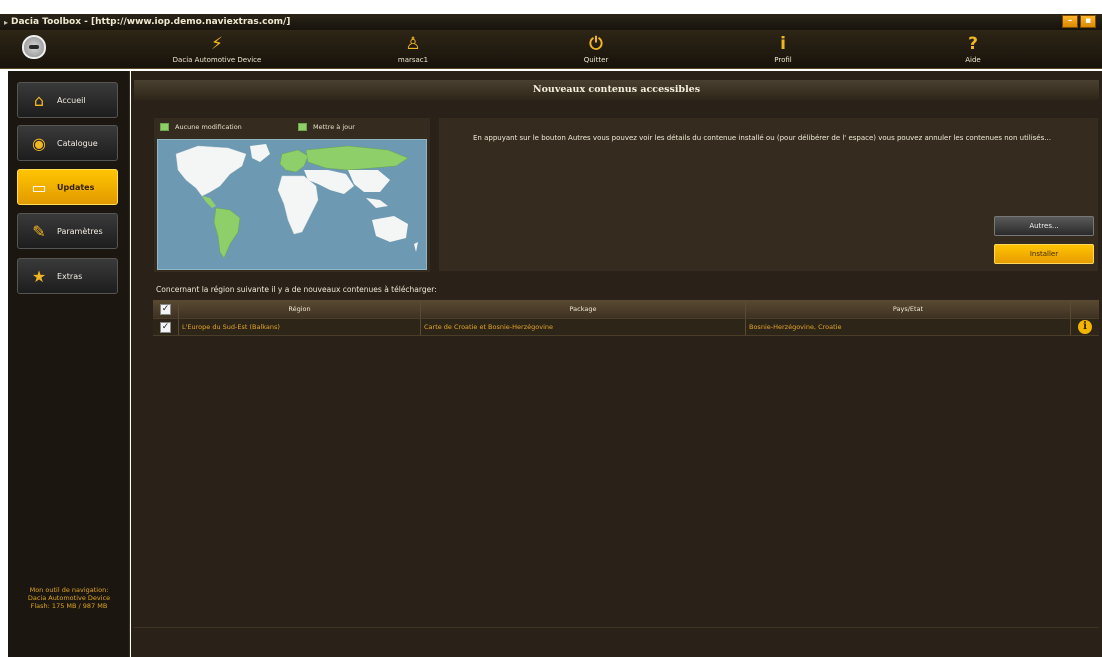 This screenshot has height=657, width=1102. I want to click on column-header-region: Région, so click(300, 309).